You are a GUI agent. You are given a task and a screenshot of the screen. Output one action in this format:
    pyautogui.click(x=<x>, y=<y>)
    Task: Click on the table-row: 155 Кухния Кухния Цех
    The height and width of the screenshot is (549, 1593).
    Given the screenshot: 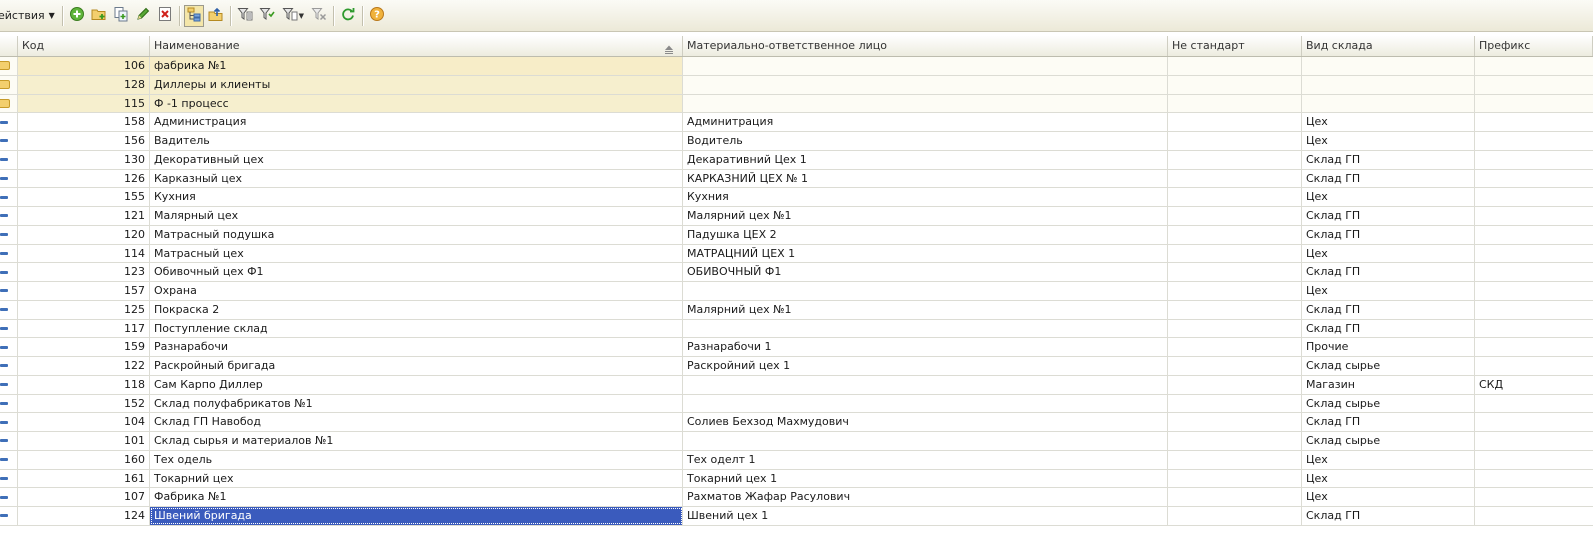 What is the action you would take?
    pyautogui.click(x=796, y=197)
    